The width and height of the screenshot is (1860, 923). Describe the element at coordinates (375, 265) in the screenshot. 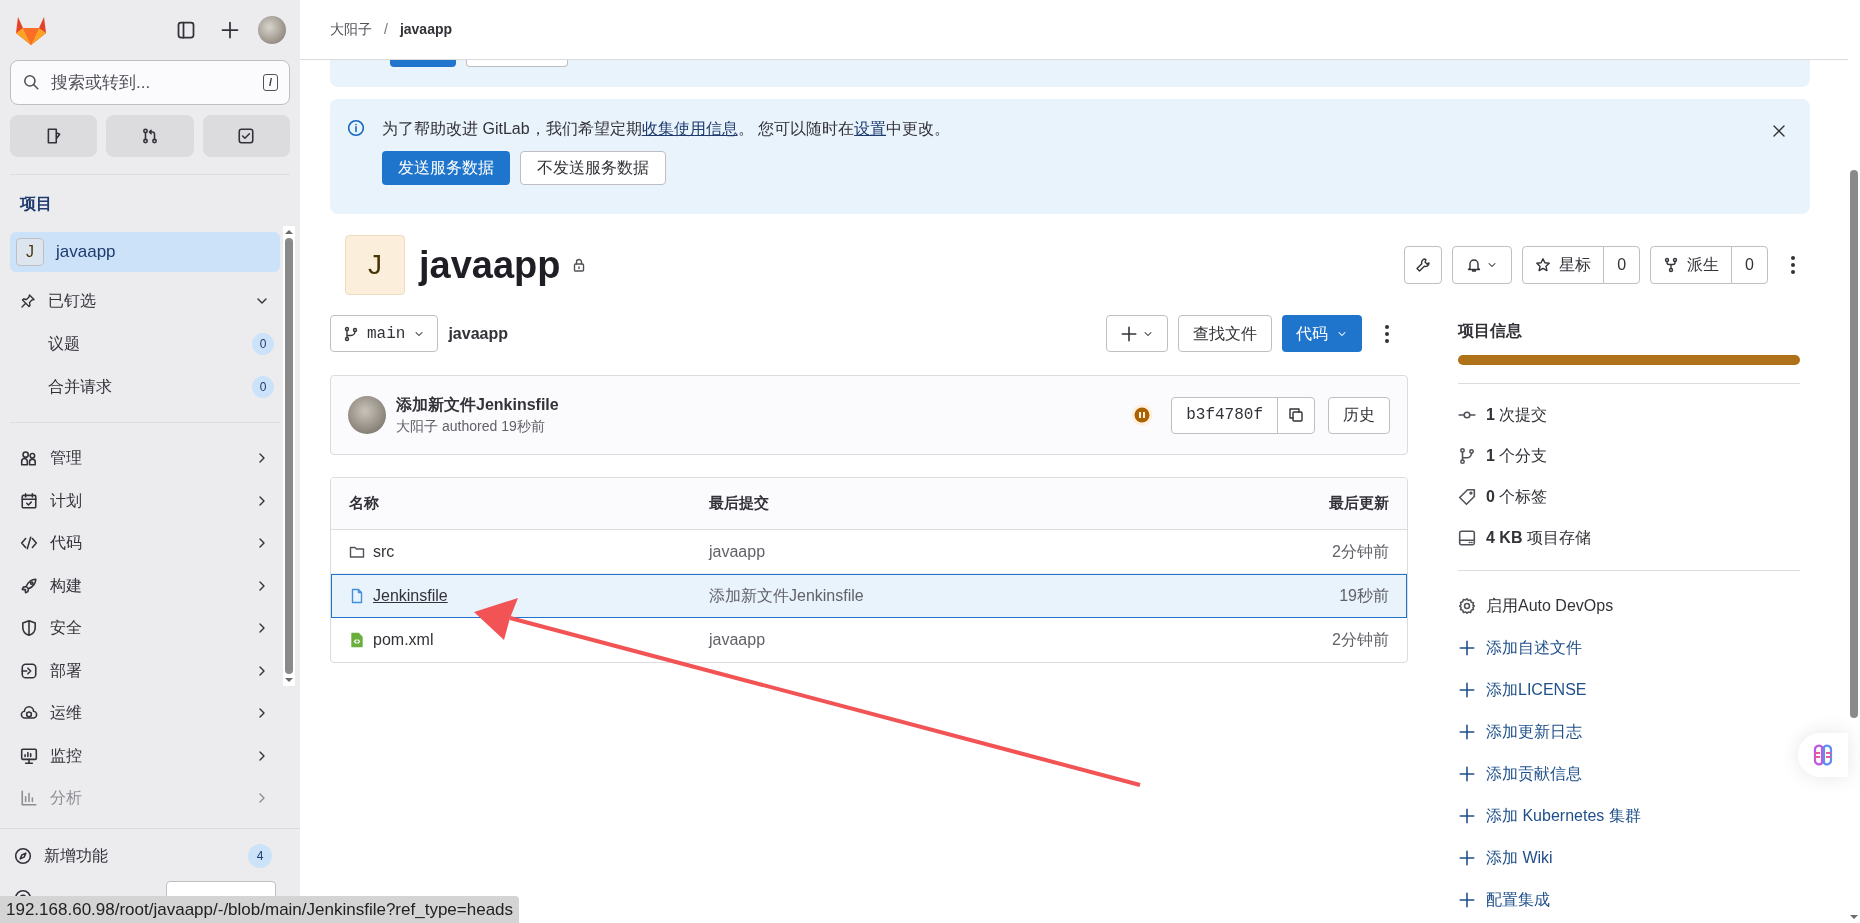

I see `project-avatar: J` at that location.